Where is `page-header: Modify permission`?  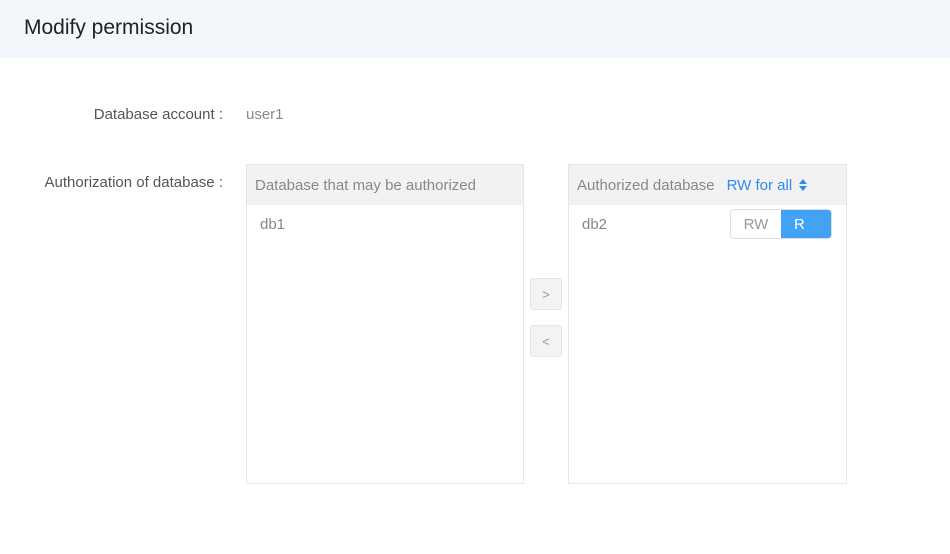
page-header: Modify permission is located at coordinates (475, 29).